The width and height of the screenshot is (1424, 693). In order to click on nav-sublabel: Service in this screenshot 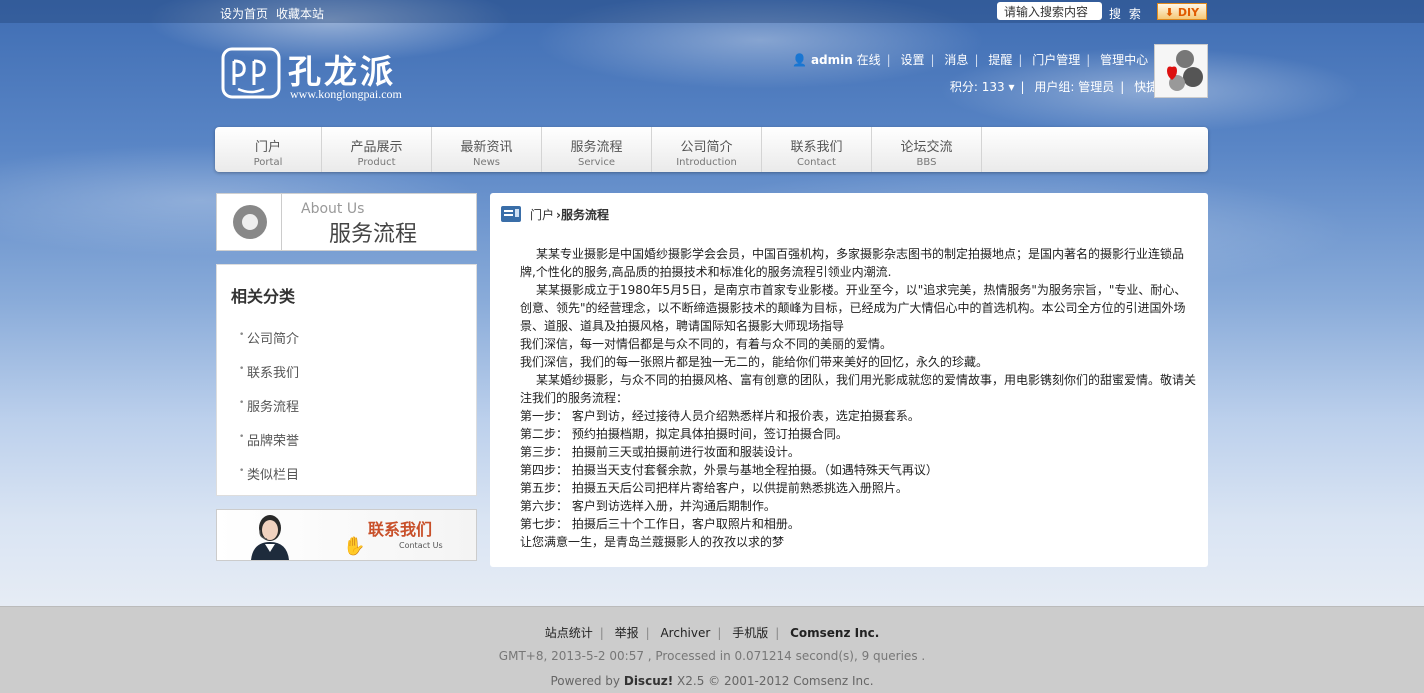, I will do `click(596, 162)`.